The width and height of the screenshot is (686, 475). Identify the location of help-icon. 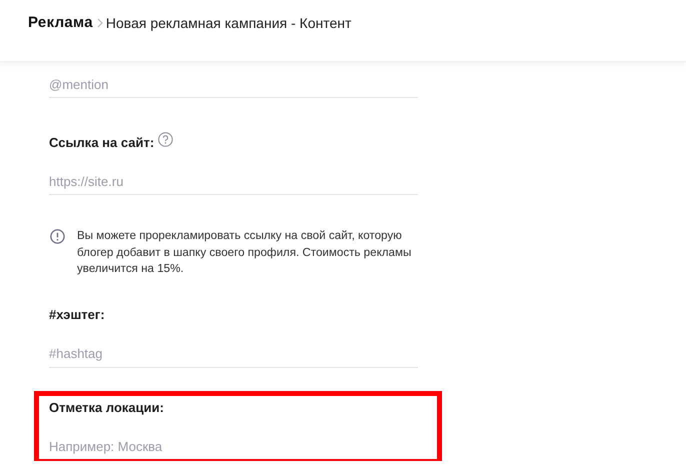
(166, 139).